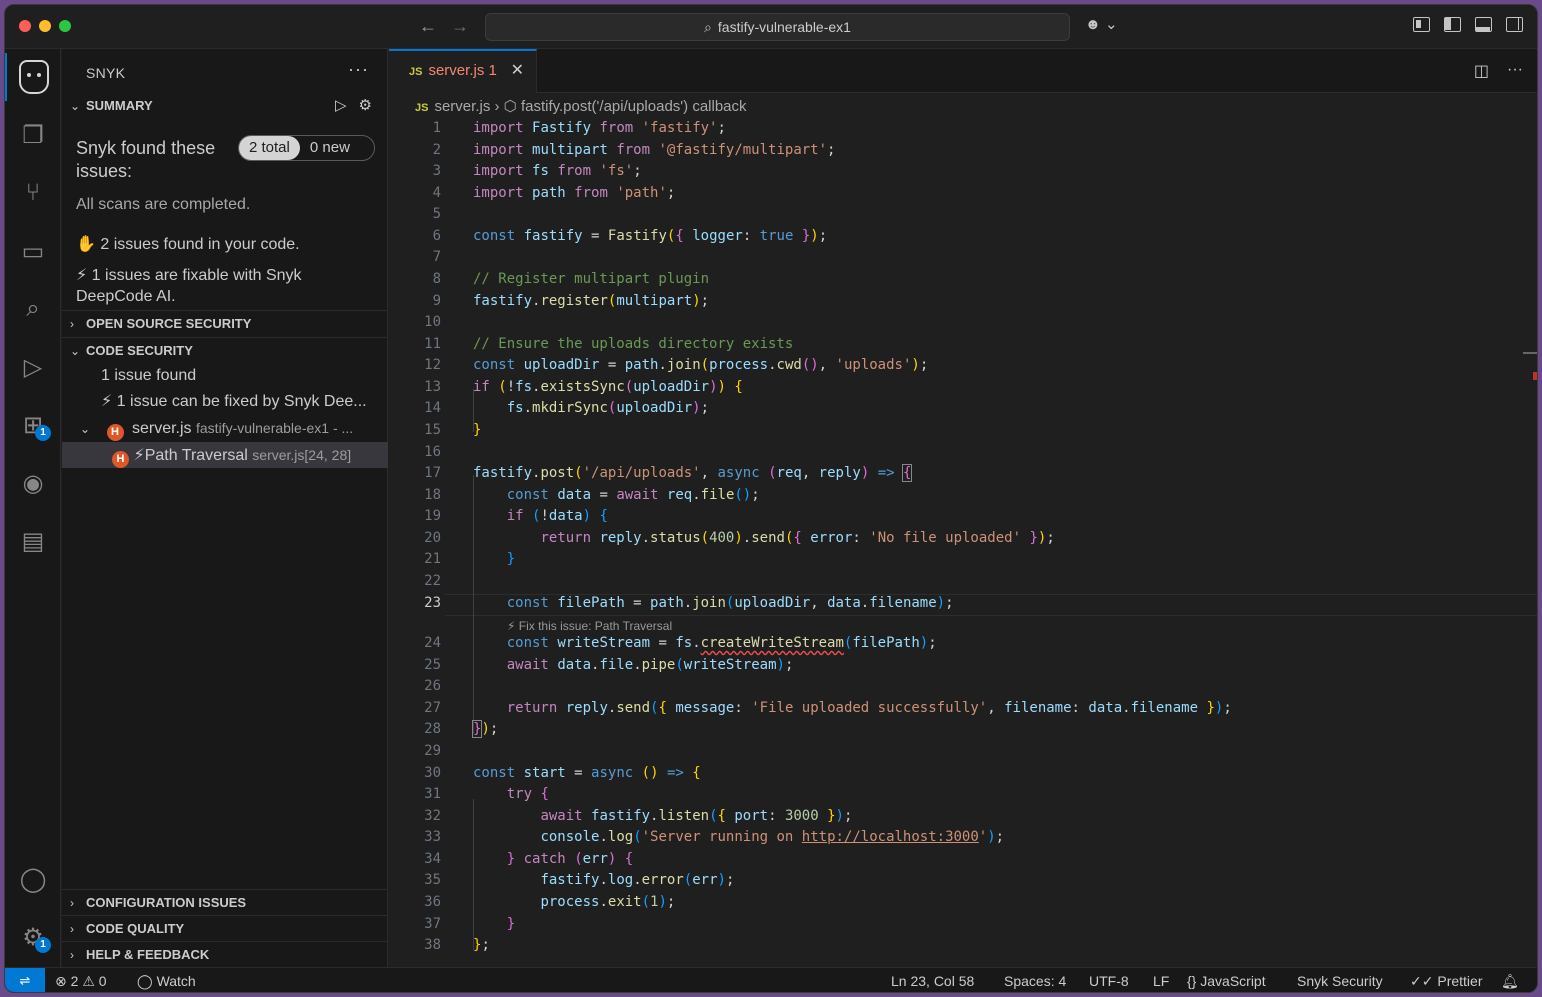  I want to click on title-bar: ← → ⌕ fastify-vulnerable-ex1 ☻ ⌄, so click(771, 27).